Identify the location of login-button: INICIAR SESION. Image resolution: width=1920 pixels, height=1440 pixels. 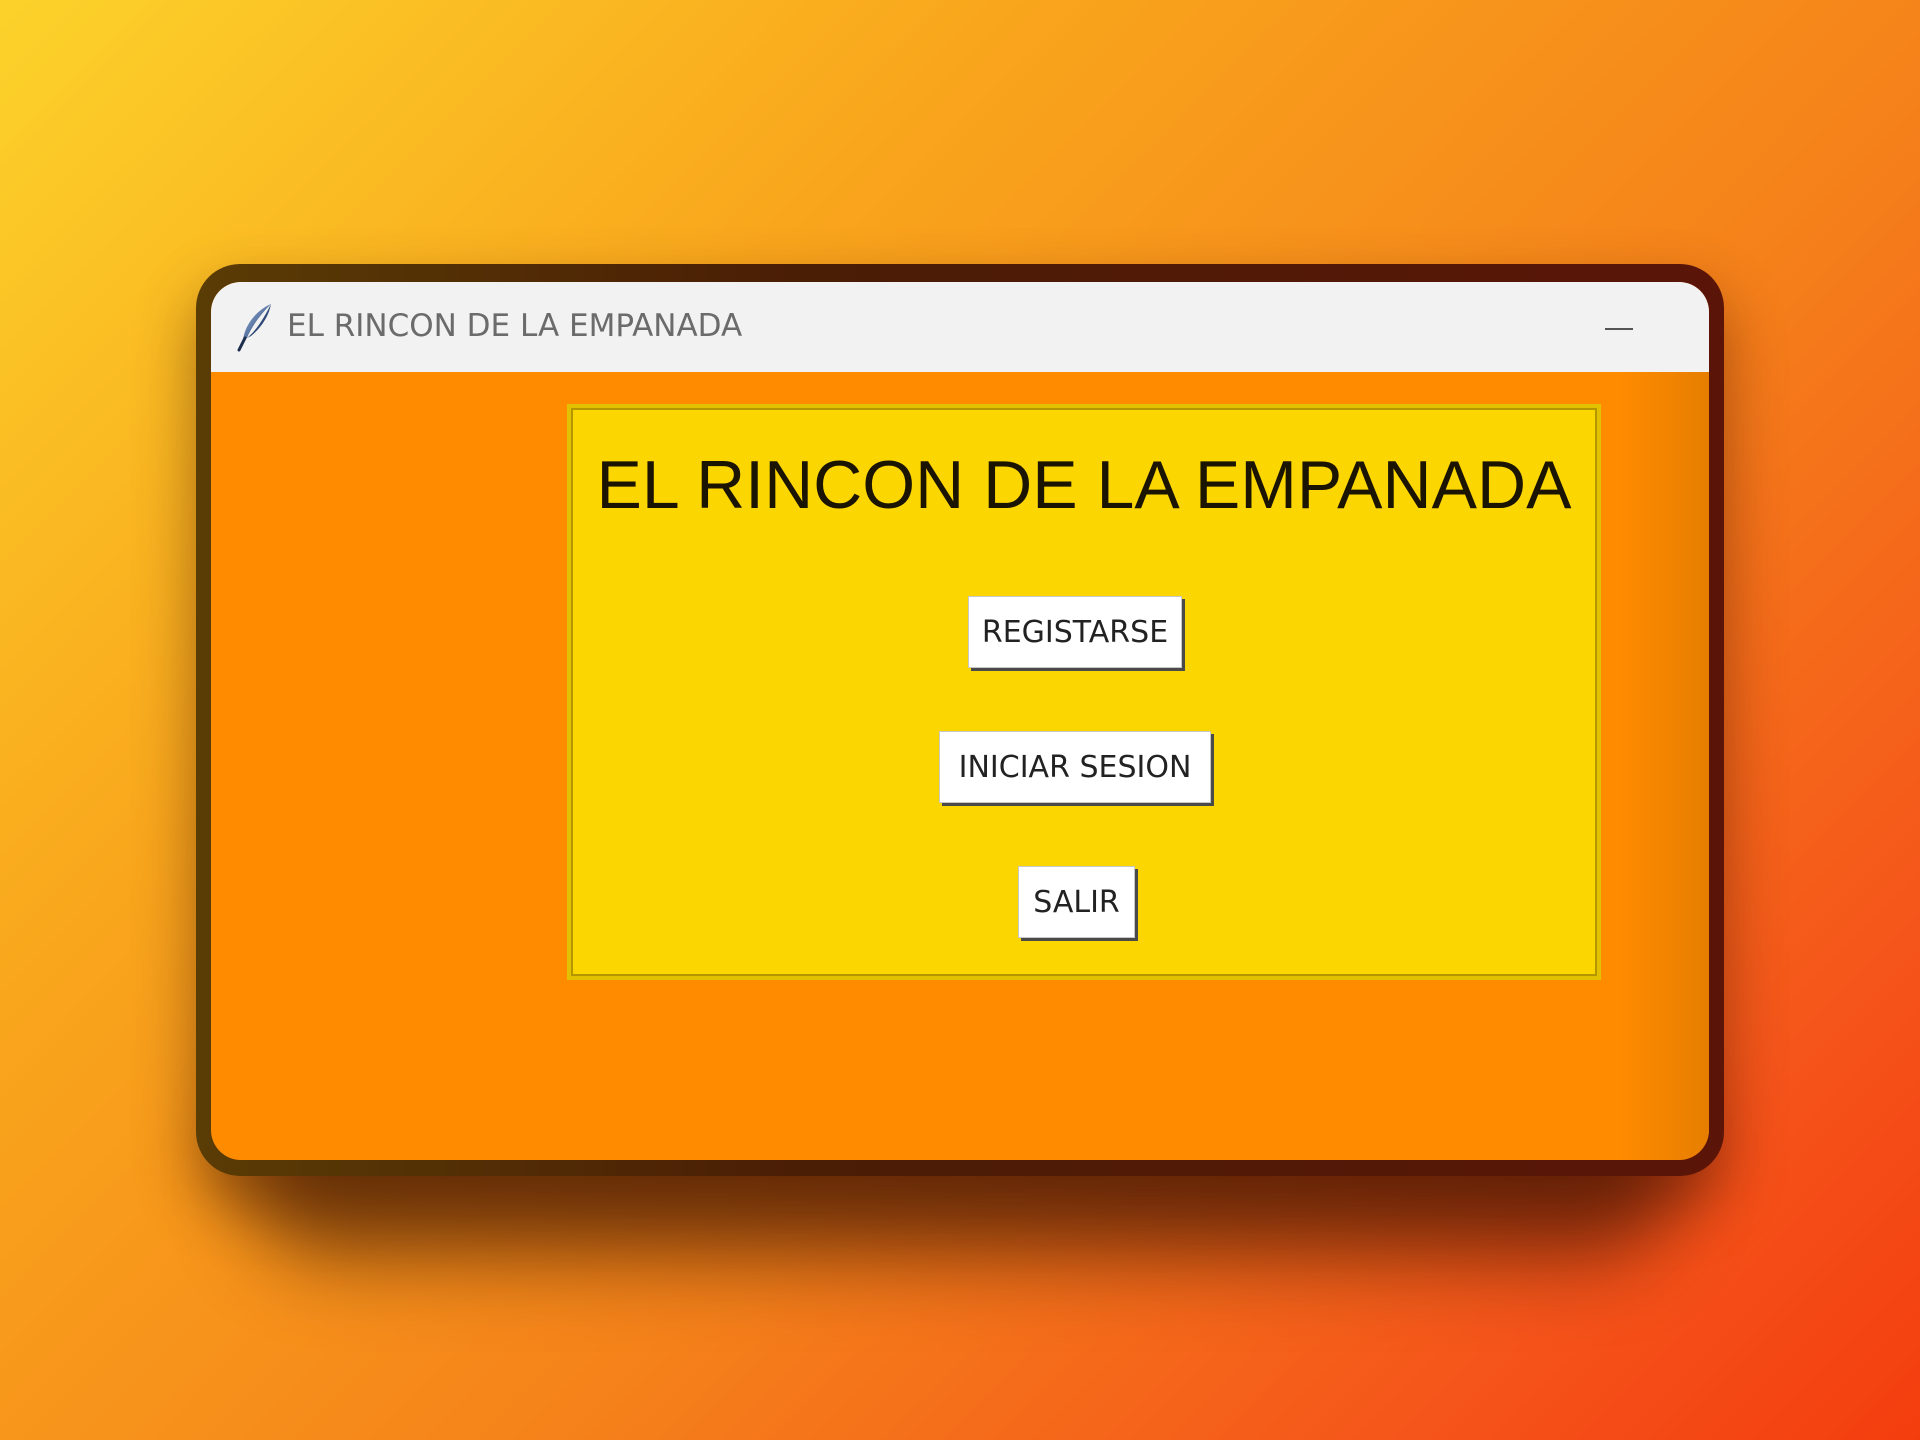
(1075, 767).